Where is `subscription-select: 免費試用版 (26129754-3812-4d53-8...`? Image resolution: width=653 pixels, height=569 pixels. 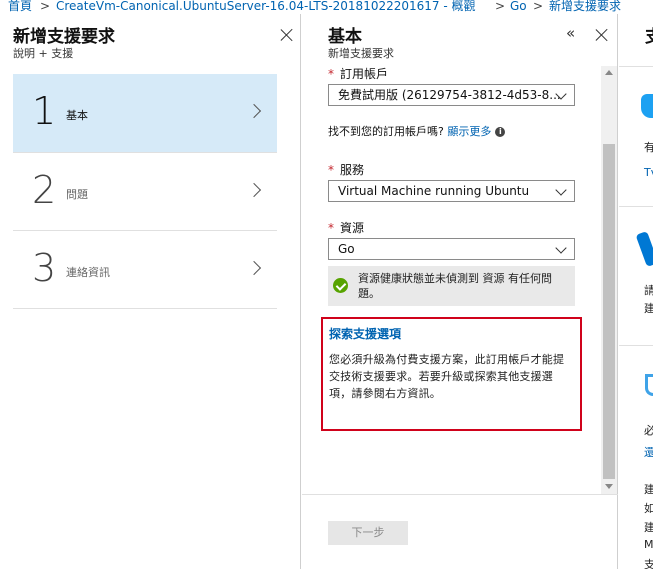
subscription-select: 免費試用版 (26129754-3812-4d53-8... is located at coordinates (451, 95).